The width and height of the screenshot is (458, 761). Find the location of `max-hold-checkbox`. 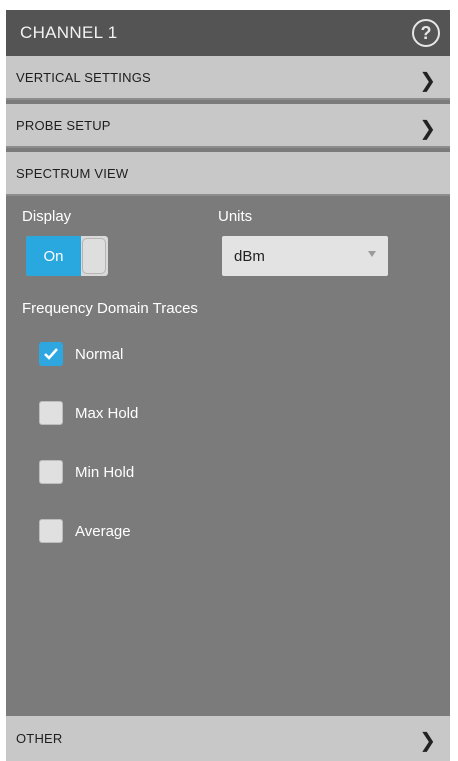

max-hold-checkbox is located at coordinates (51, 413).